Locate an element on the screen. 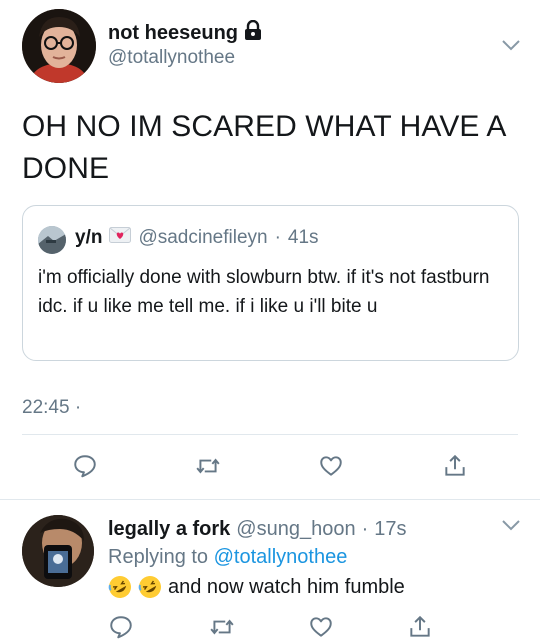  love-letter-icon is located at coordinates (120, 238).